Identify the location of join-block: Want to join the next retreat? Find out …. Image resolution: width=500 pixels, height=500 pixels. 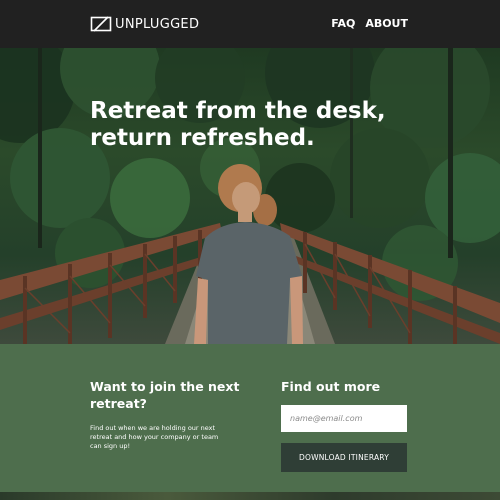
(170, 414).